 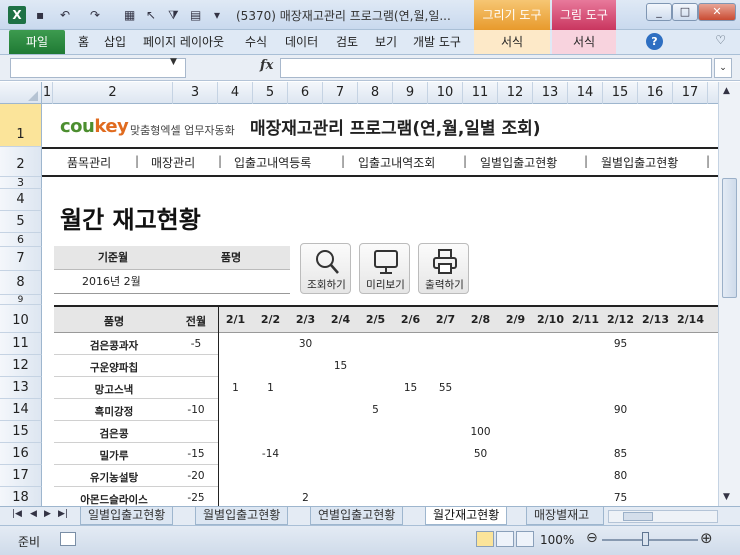 What do you see at coordinates (654, 41) in the screenshot?
I see `help-icon: ?` at bounding box center [654, 41].